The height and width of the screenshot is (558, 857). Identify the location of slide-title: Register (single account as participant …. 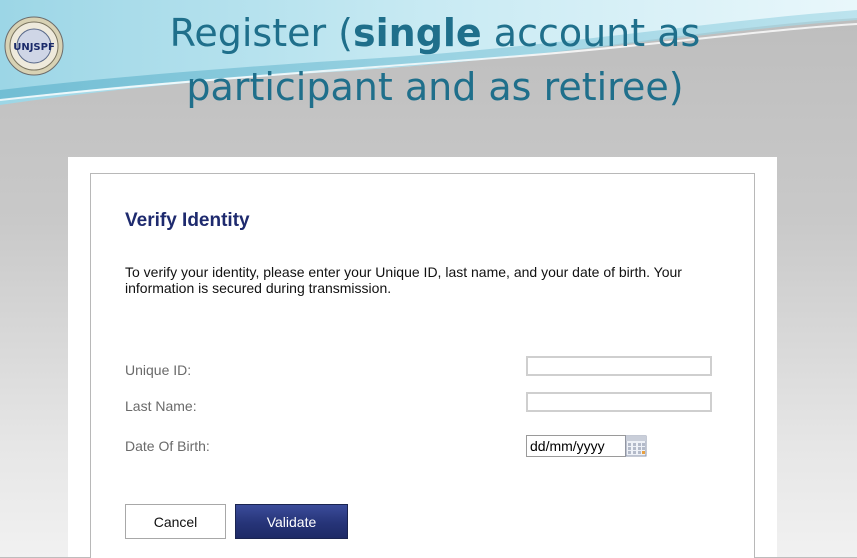
(435, 60).